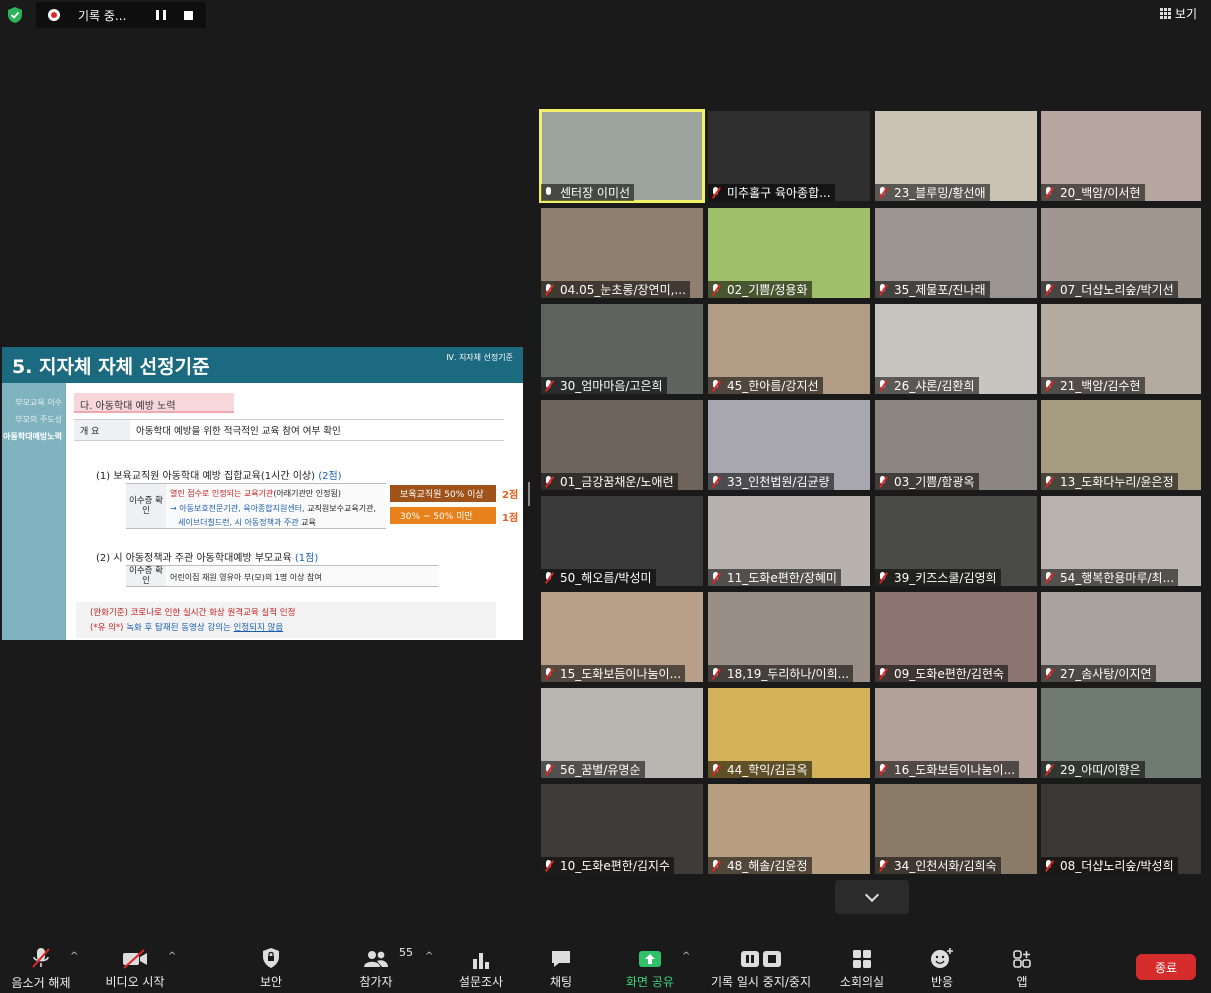 This screenshot has width=1211, height=993. I want to click on participant-name: 56_꿈별/유명순, so click(600, 770).